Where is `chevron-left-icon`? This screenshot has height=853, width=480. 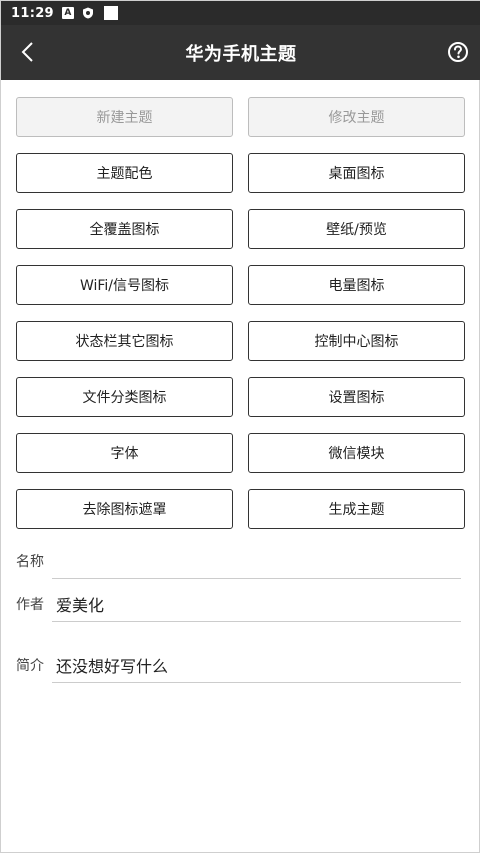 chevron-left-icon is located at coordinates (27, 52).